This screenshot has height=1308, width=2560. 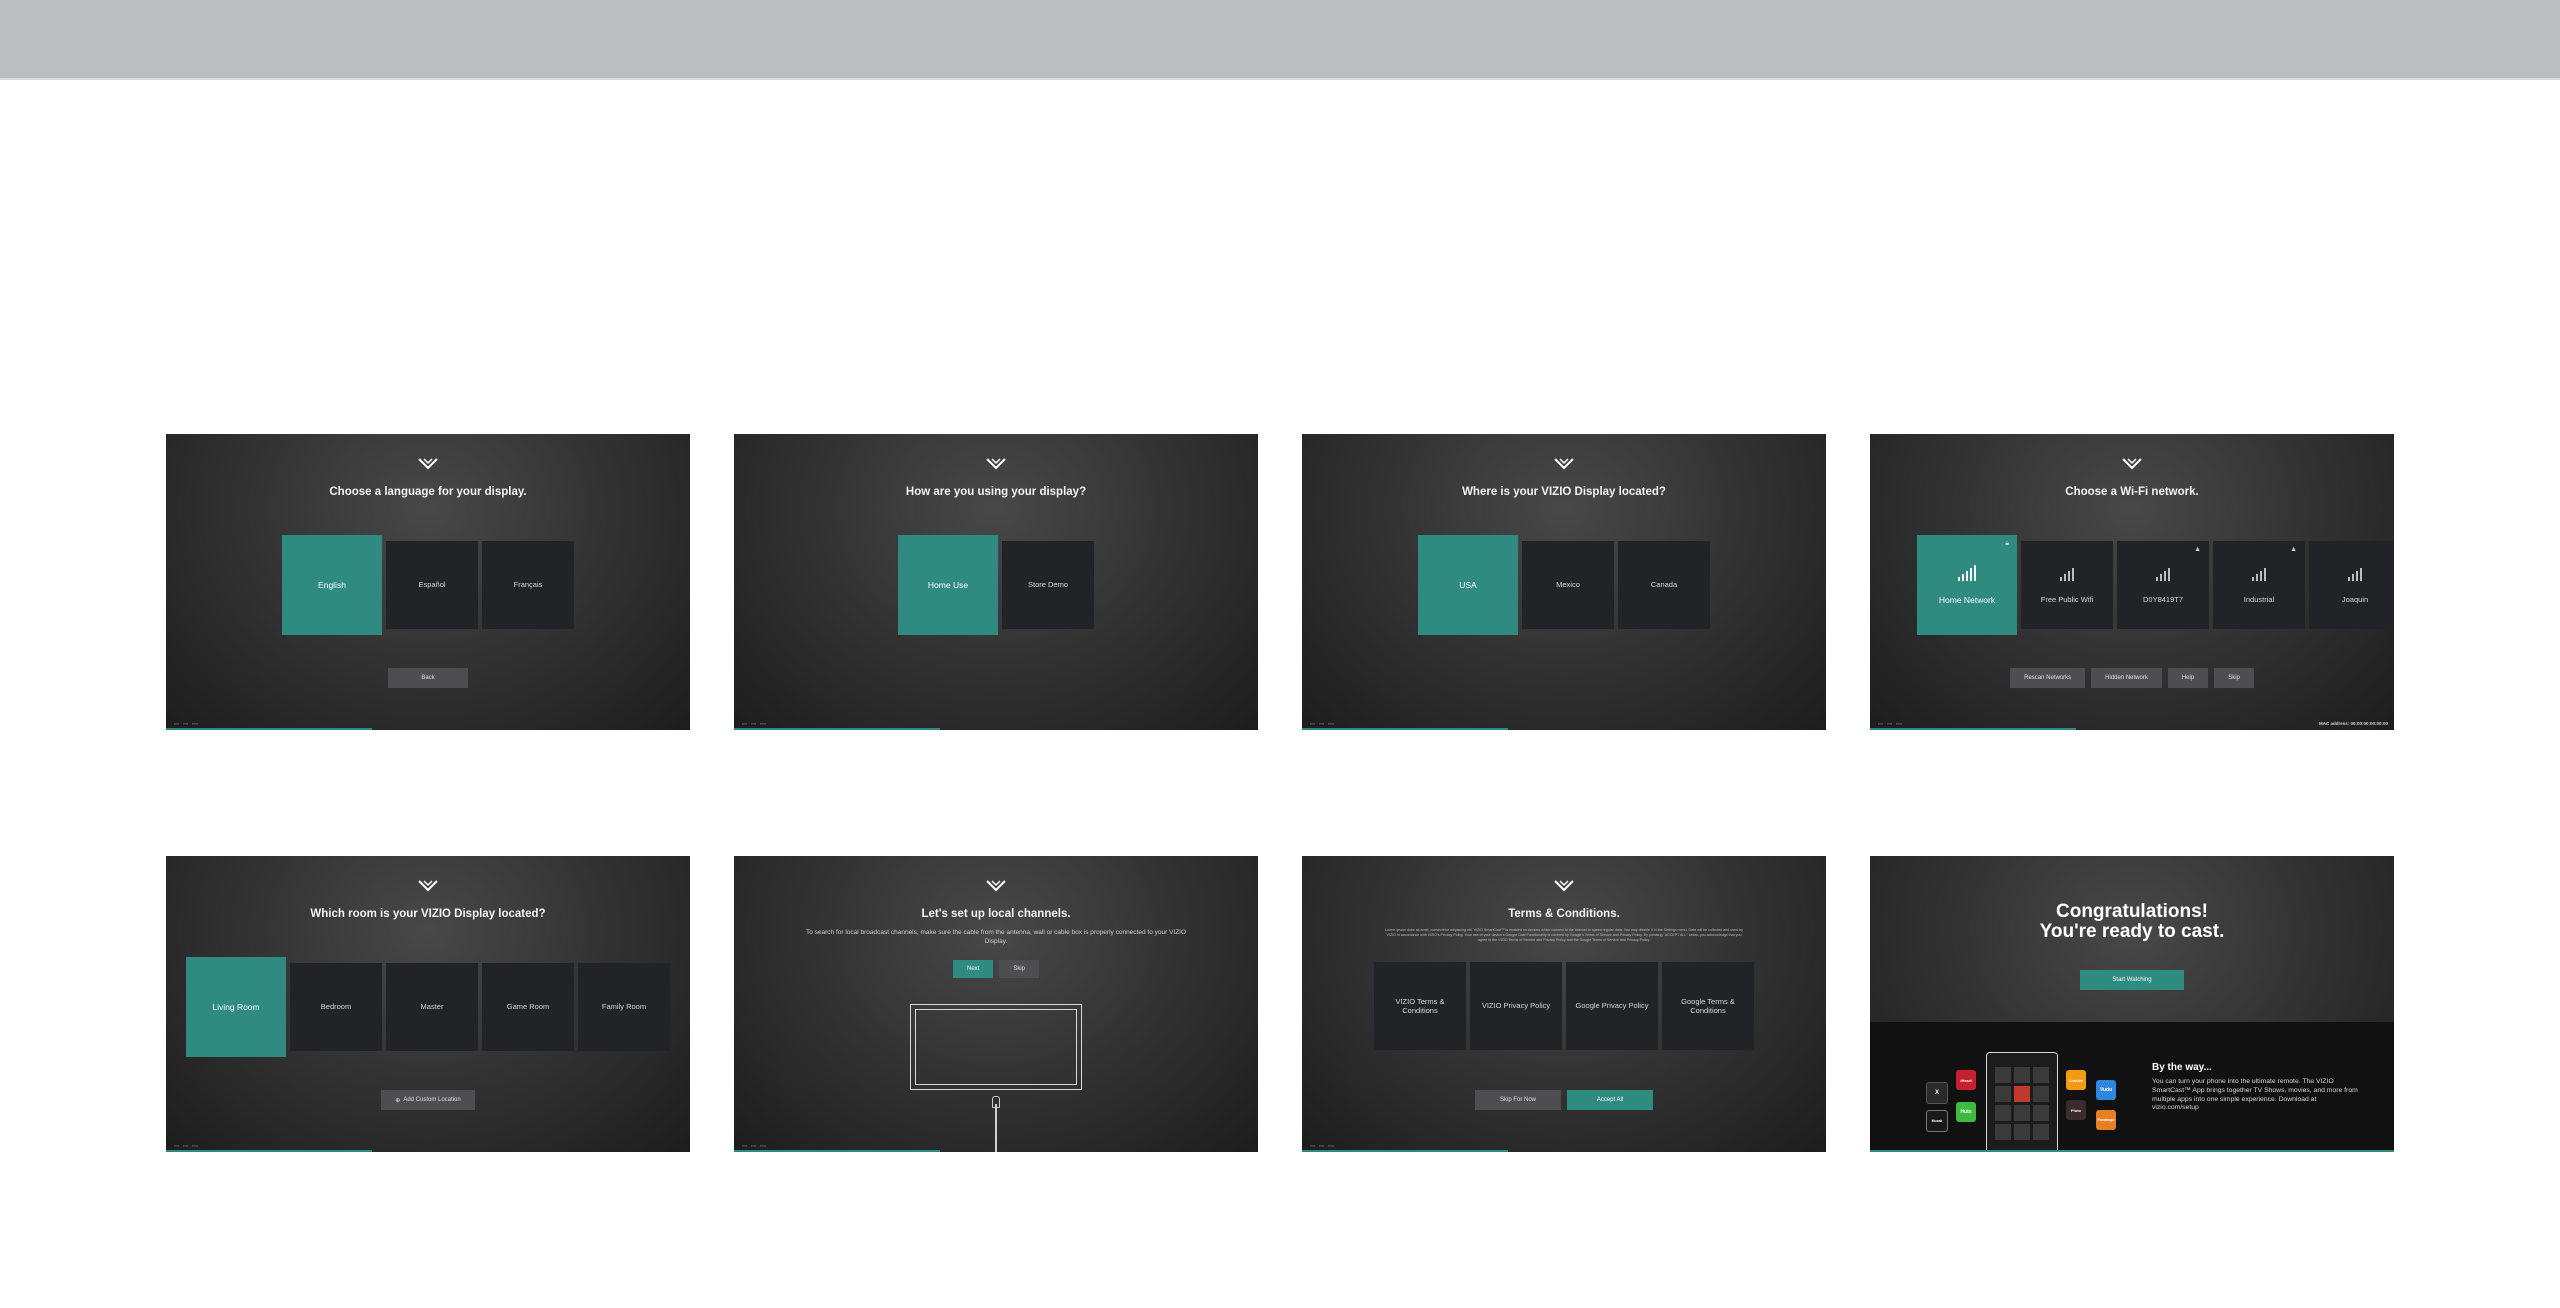 What do you see at coordinates (528, 1007) in the screenshot?
I see `tile-game-room: Game Room` at bounding box center [528, 1007].